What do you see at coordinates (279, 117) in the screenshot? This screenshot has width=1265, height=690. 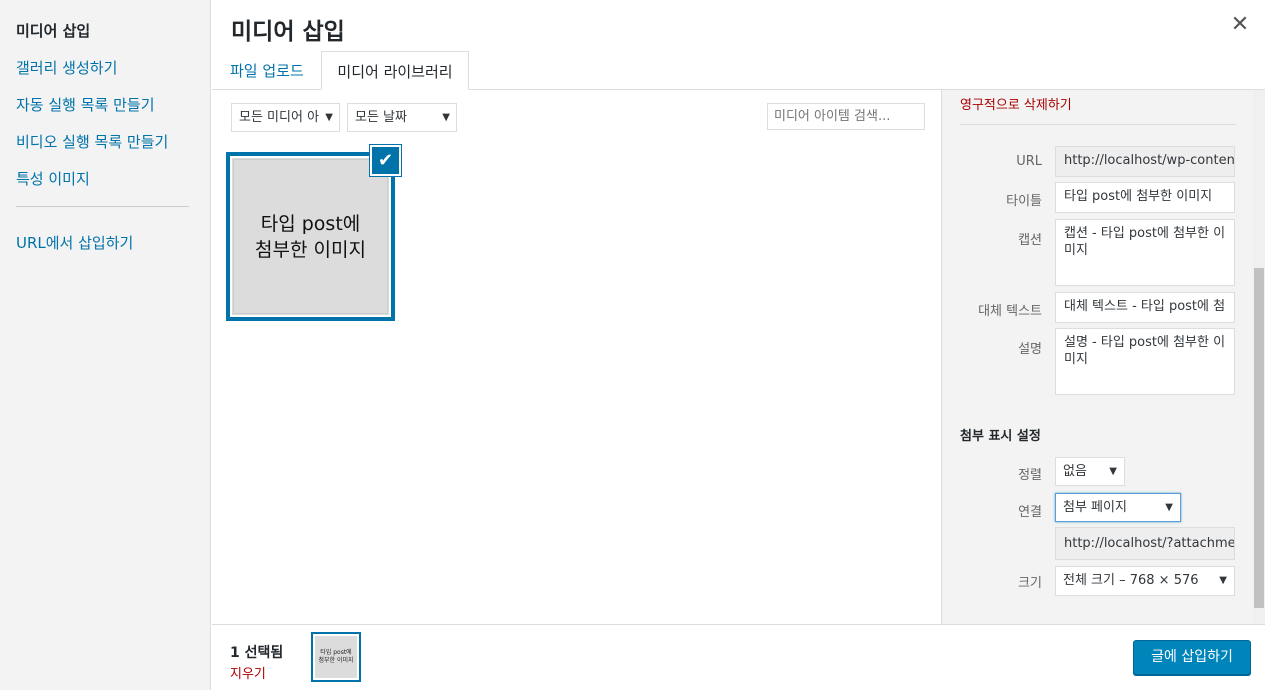 I see `media-type-filter-value: 모든 미디어 아` at bounding box center [279, 117].